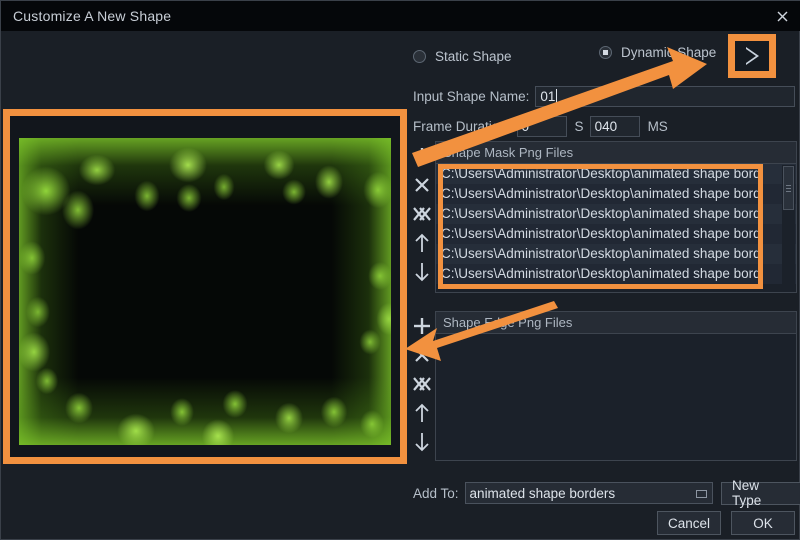 The height and width of the screenshot is (540, 800). What do you see at coordinates (579, 126) in the screenshot?
I see `seconds-unit-label: S` at bounding box center [579, 126].